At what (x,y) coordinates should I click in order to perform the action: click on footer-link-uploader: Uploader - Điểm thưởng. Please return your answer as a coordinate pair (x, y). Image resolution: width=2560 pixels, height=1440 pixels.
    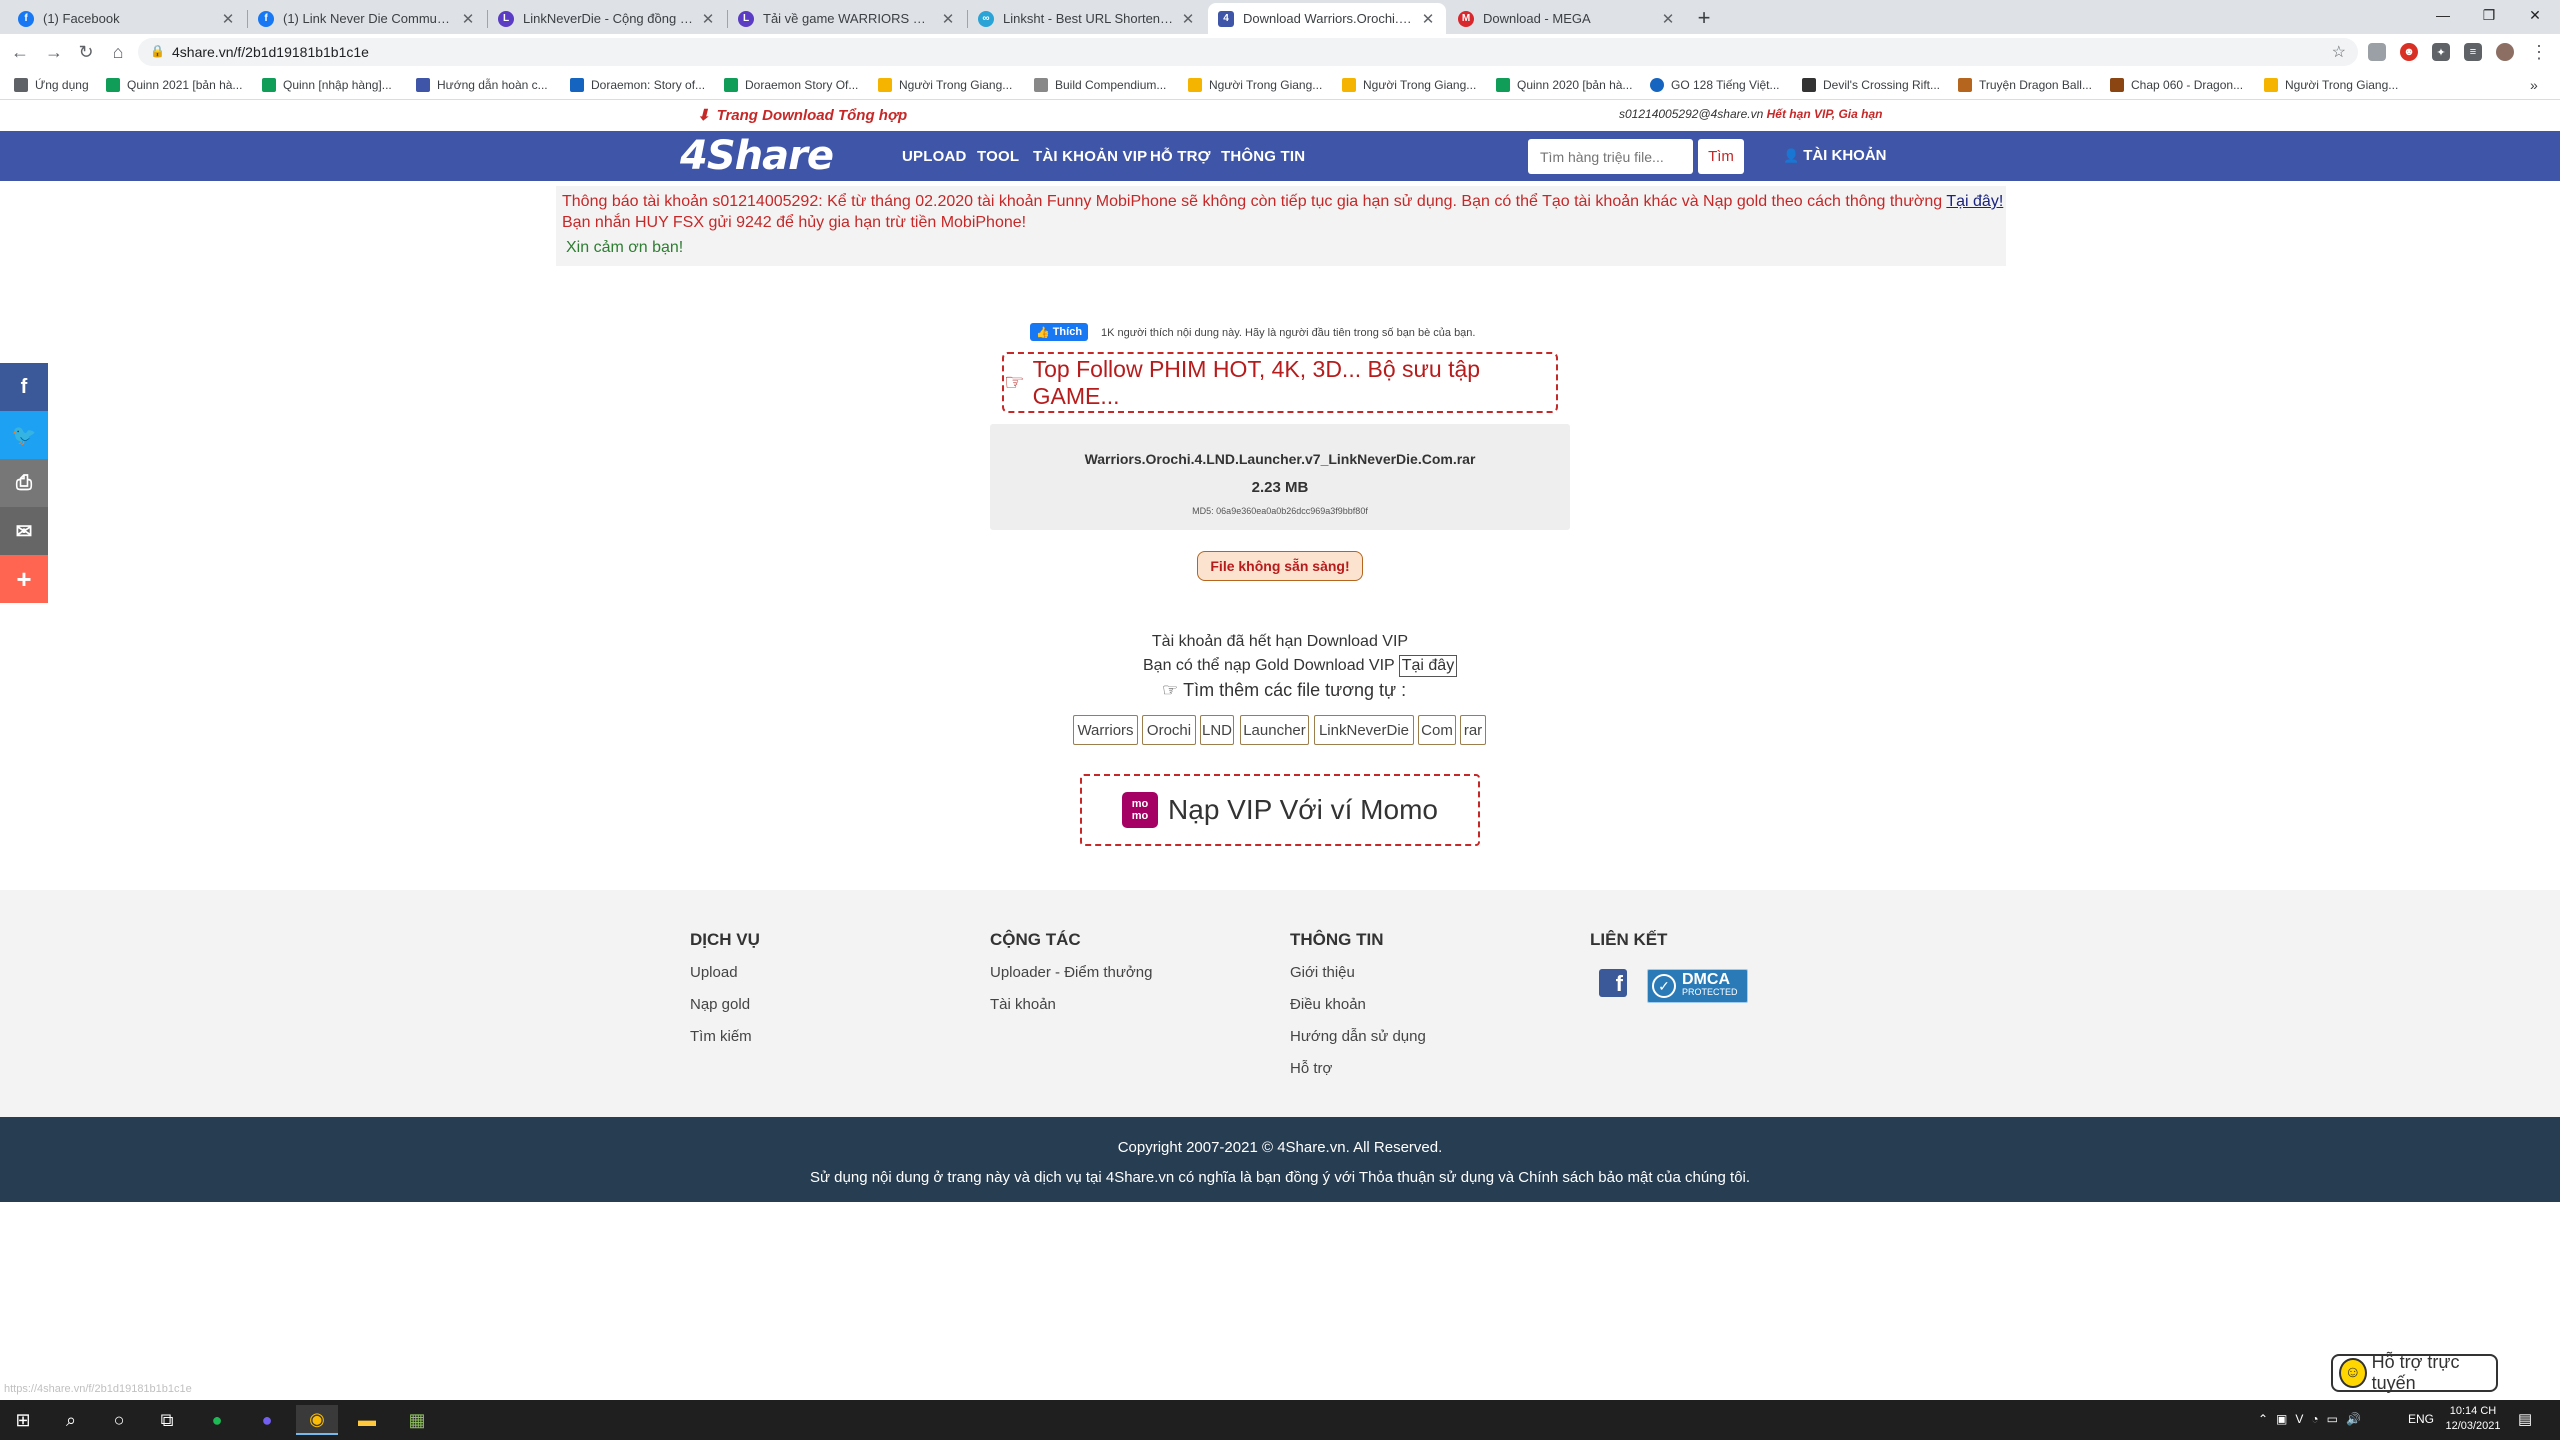
    Looking at the image, I should click on (1071, 972).